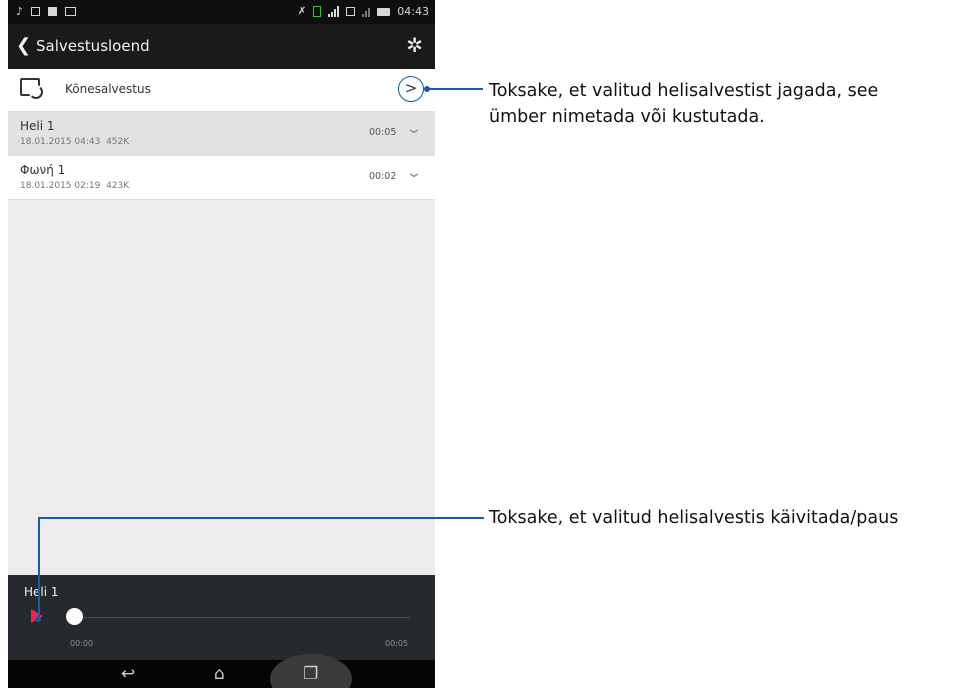 The width and height of the screenshot is (953, 688). Describe the element at coordinates (93, 46) in the screenshot. I see `page-title: Salvestusloend` at that location.